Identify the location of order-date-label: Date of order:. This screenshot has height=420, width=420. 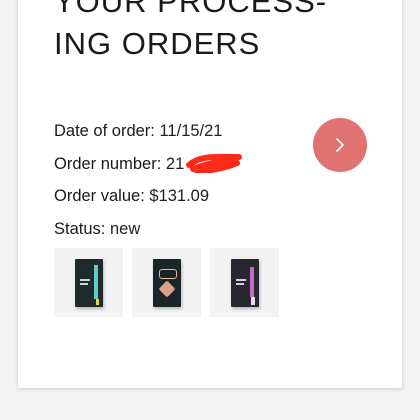
(104, 131).